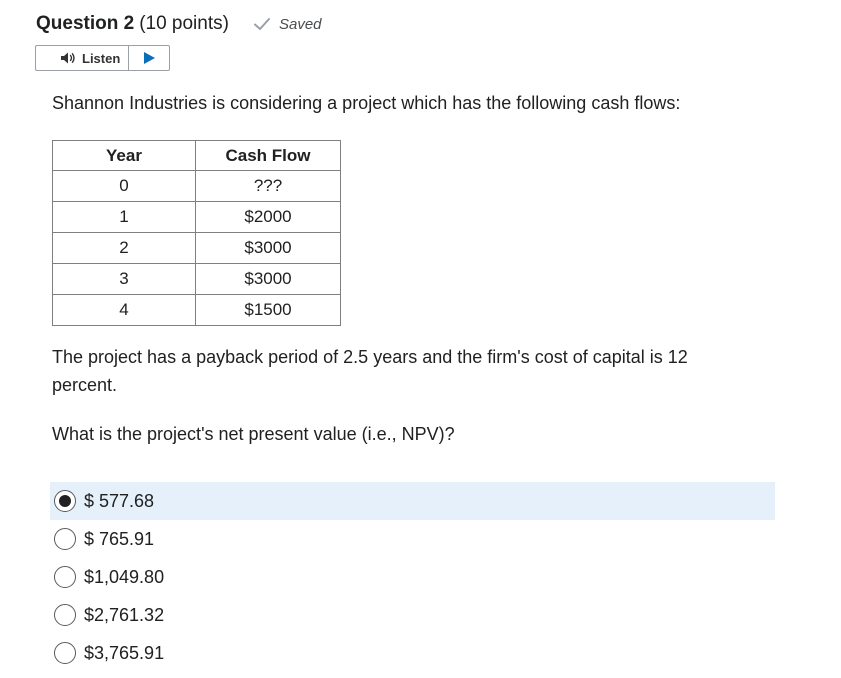 The width and height of the screenshot is (841, 678). I want to click on saved-status: Saved, so click(287, 24).